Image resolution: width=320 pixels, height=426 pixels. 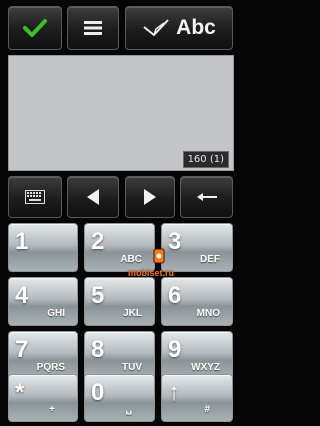 What do you see at coordinates (208, 313) in the screenshot?
I see `key-letters: MNO` at bounding box center [208, 313].